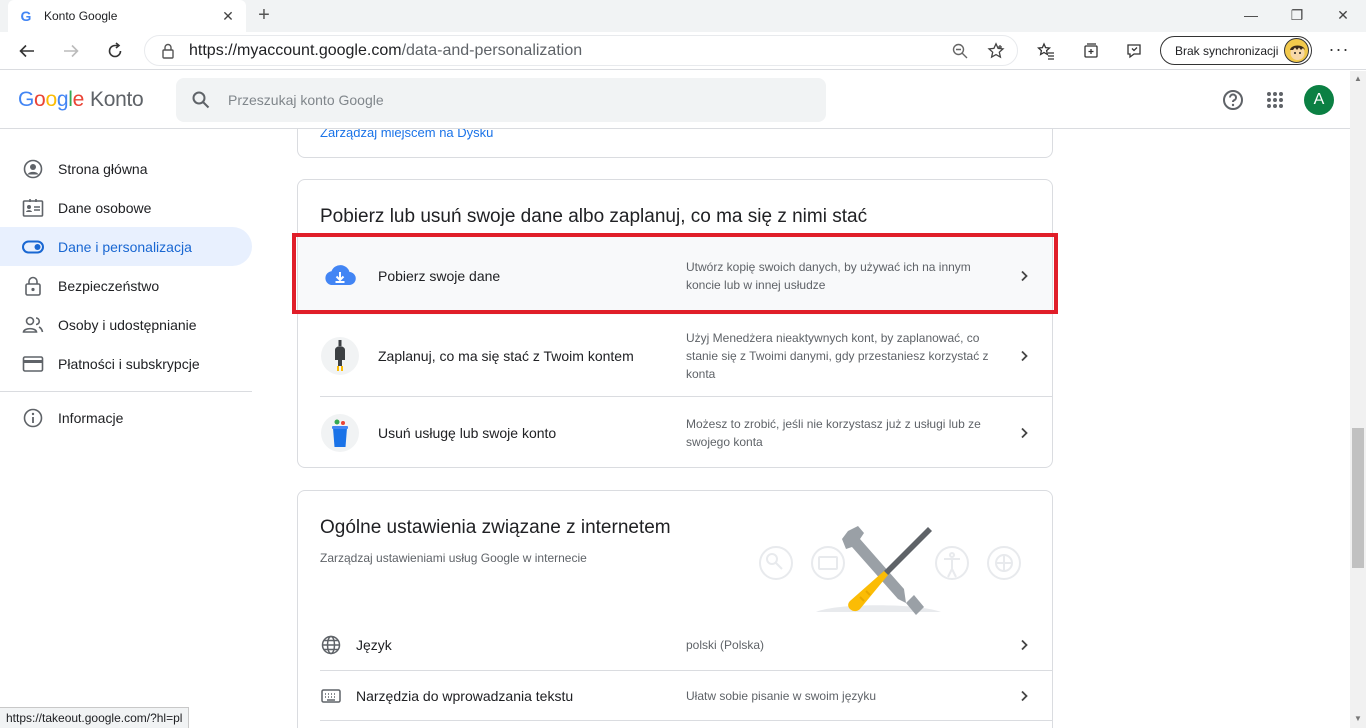 The image size is (1366, 728). Describe the element at coordinates (340, 356) in the screenshot. I see `plug-icon` at that location.